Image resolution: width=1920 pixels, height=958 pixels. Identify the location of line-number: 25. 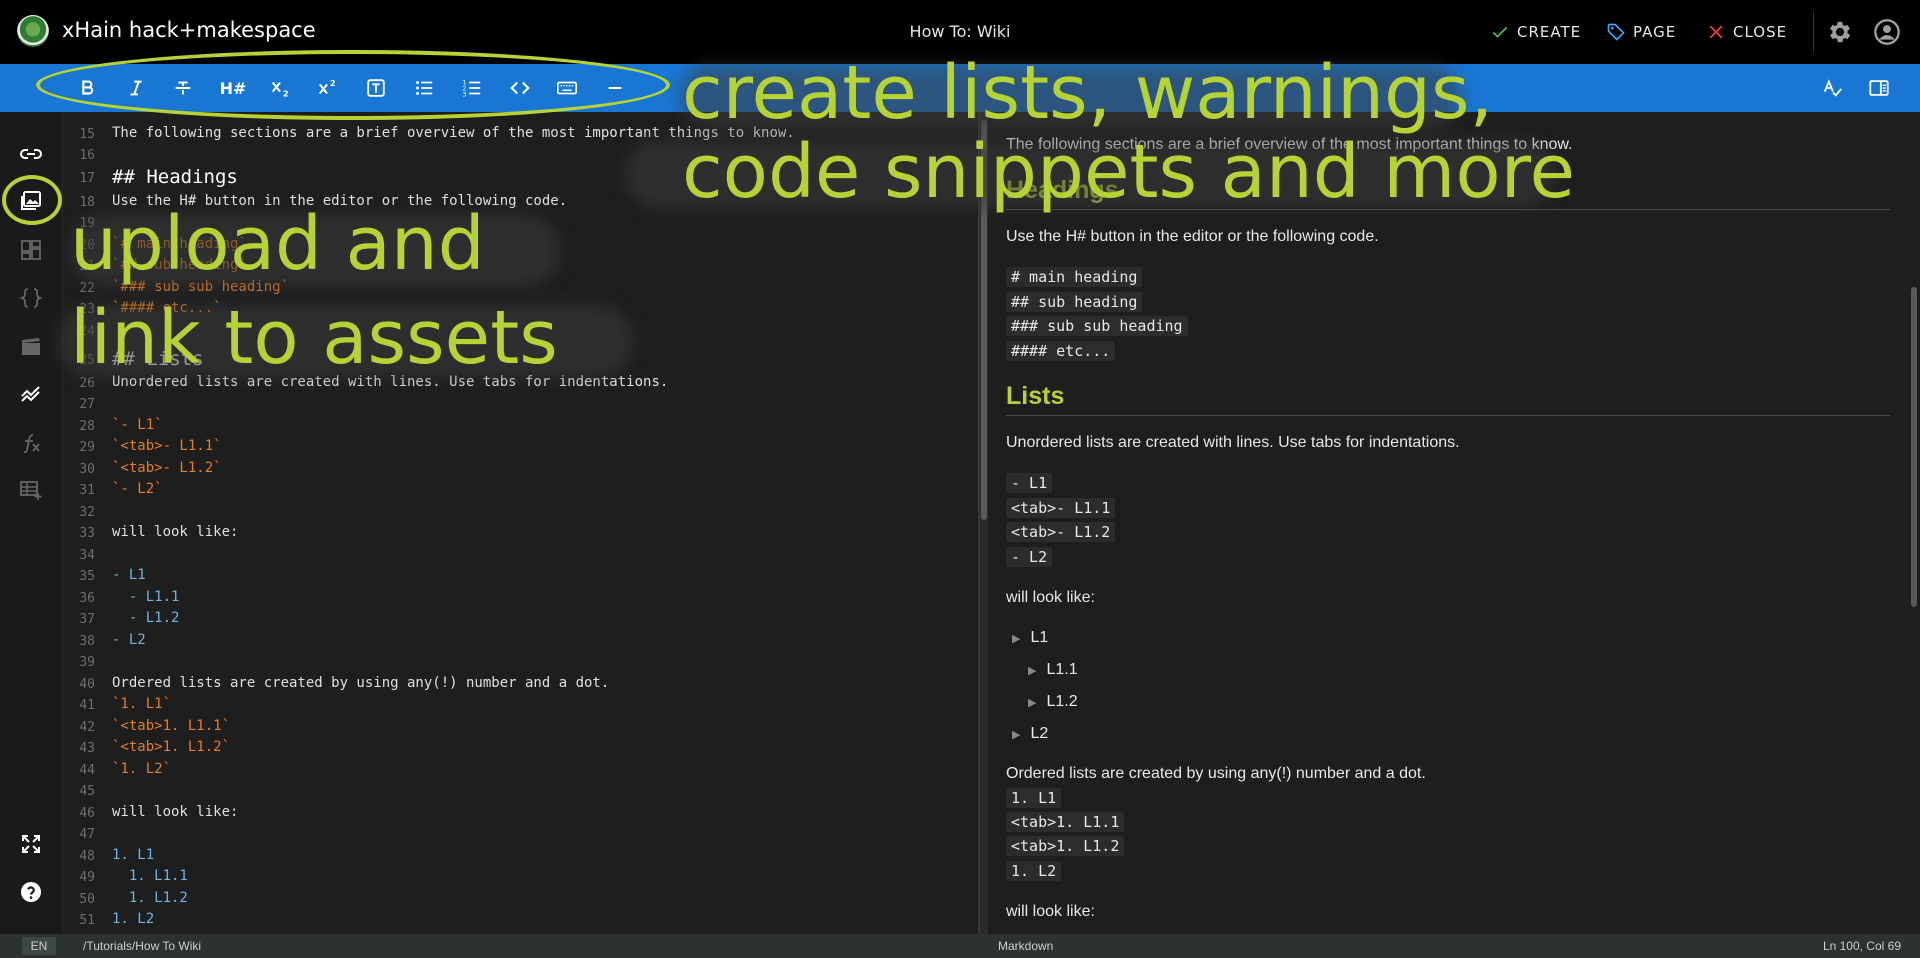
(87, 360).